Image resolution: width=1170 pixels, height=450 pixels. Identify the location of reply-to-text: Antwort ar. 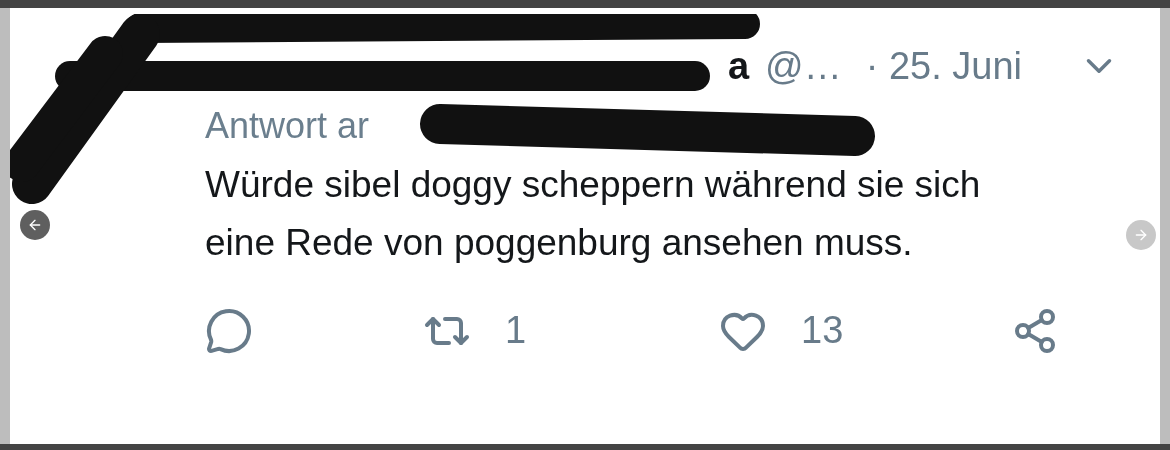
(287, 126).